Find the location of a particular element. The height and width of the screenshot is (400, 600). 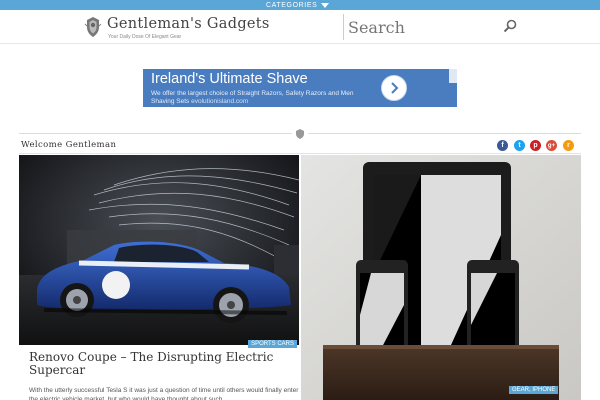

category-tag: SPORTS CARS is located at coordinates (272, 344).